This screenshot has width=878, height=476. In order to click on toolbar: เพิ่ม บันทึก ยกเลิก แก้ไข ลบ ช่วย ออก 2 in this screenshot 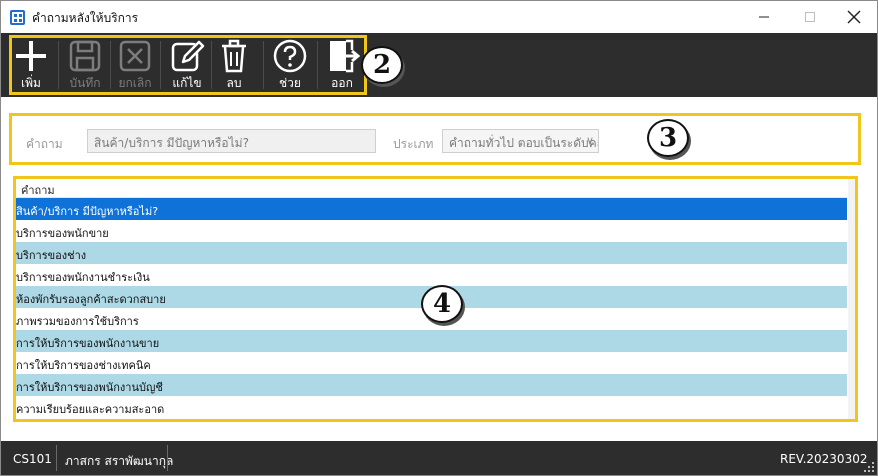, I will do `click(439, 65)`.